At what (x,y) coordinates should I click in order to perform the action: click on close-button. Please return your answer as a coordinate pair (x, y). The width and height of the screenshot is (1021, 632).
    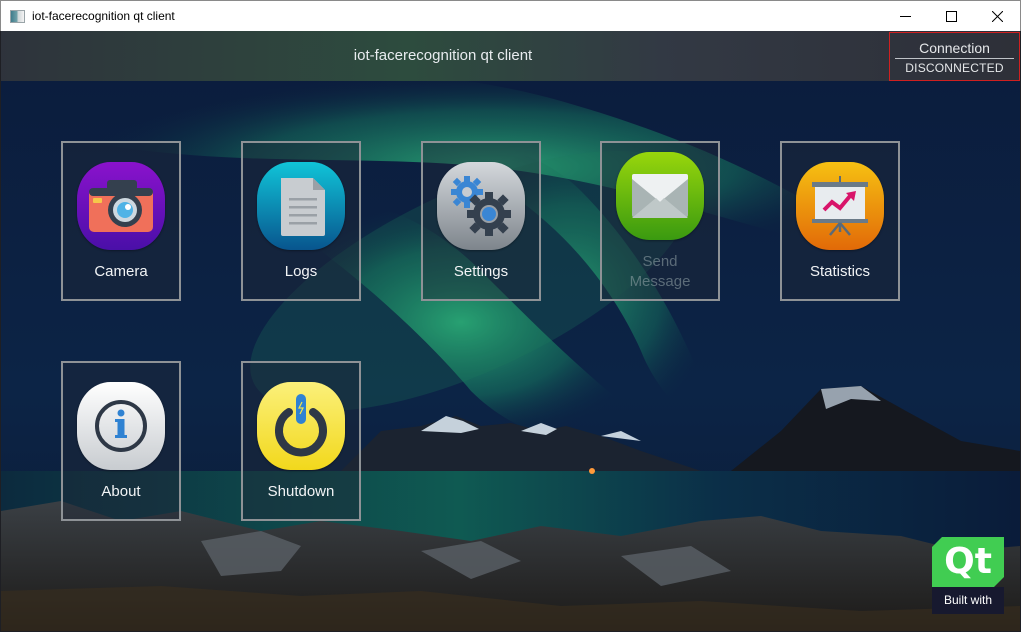
    Looking at the image, I should click on (997, 16).